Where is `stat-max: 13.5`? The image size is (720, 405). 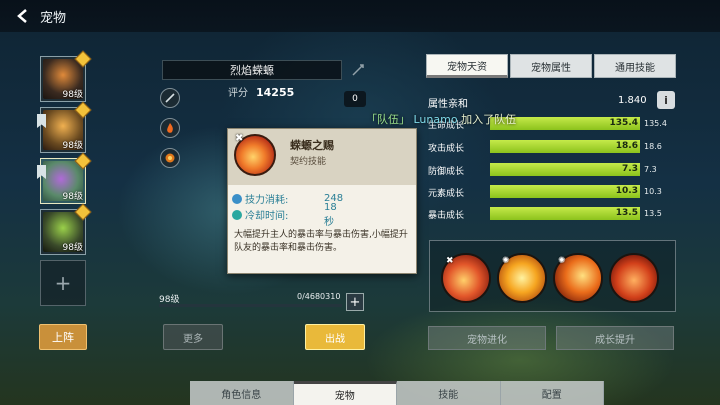
stat-max: 13.5 is located at coordinates (653, 213).